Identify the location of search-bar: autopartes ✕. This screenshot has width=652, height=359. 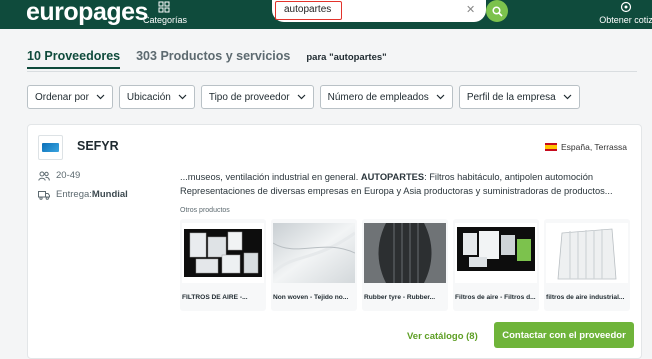
(379, 11).